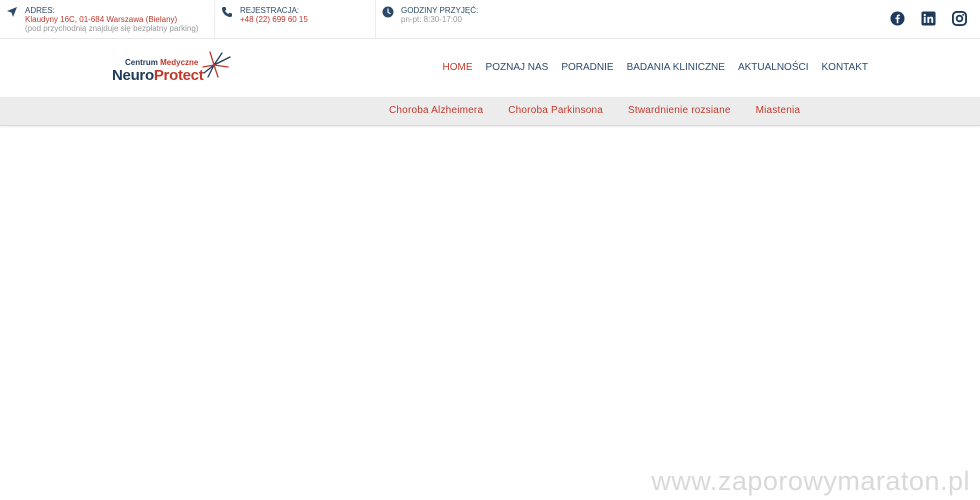 The image size is (980, 500). What do you see at coordinates (216, 64) in the screenshot?
I see `neuron-logo-icon` at bounding box center [216, 64].